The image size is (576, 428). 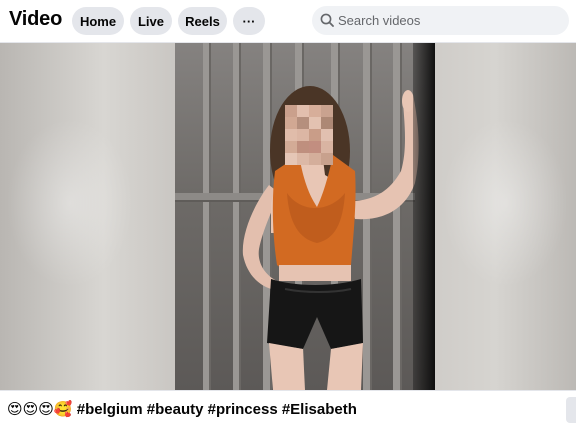 I want to click on tab-home: Home, so click(x=98, y=21).